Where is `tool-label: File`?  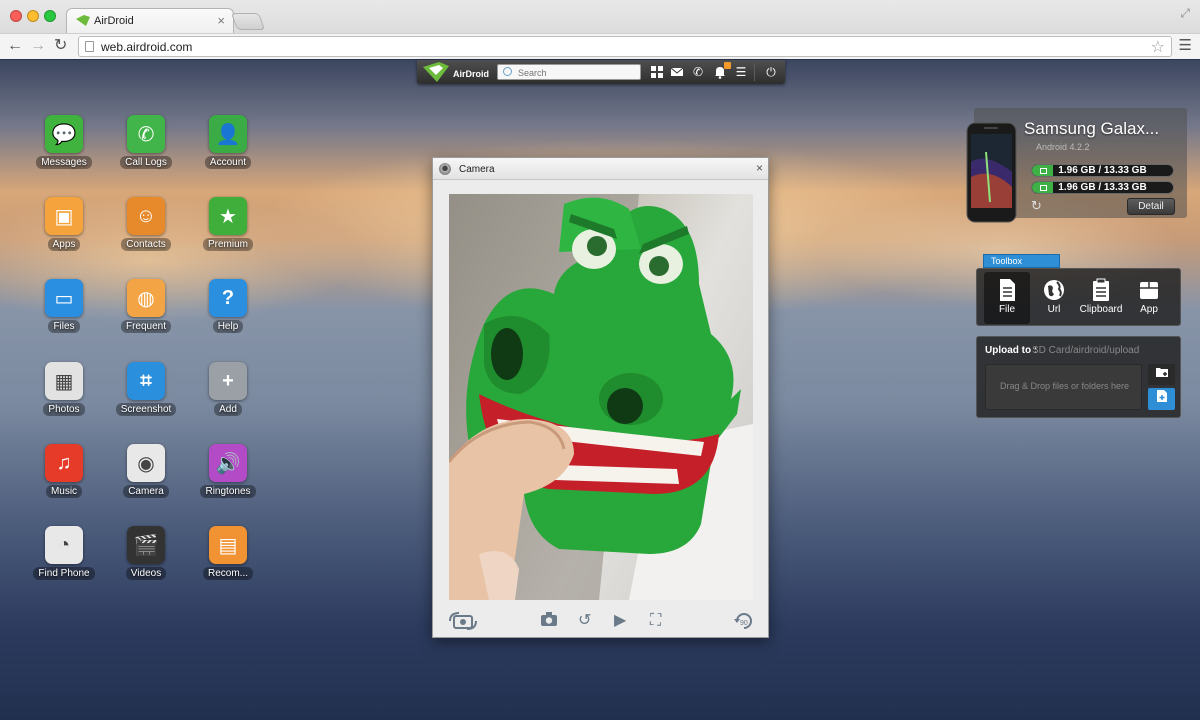
tool-label: File is located at coordinates (1007, 309).